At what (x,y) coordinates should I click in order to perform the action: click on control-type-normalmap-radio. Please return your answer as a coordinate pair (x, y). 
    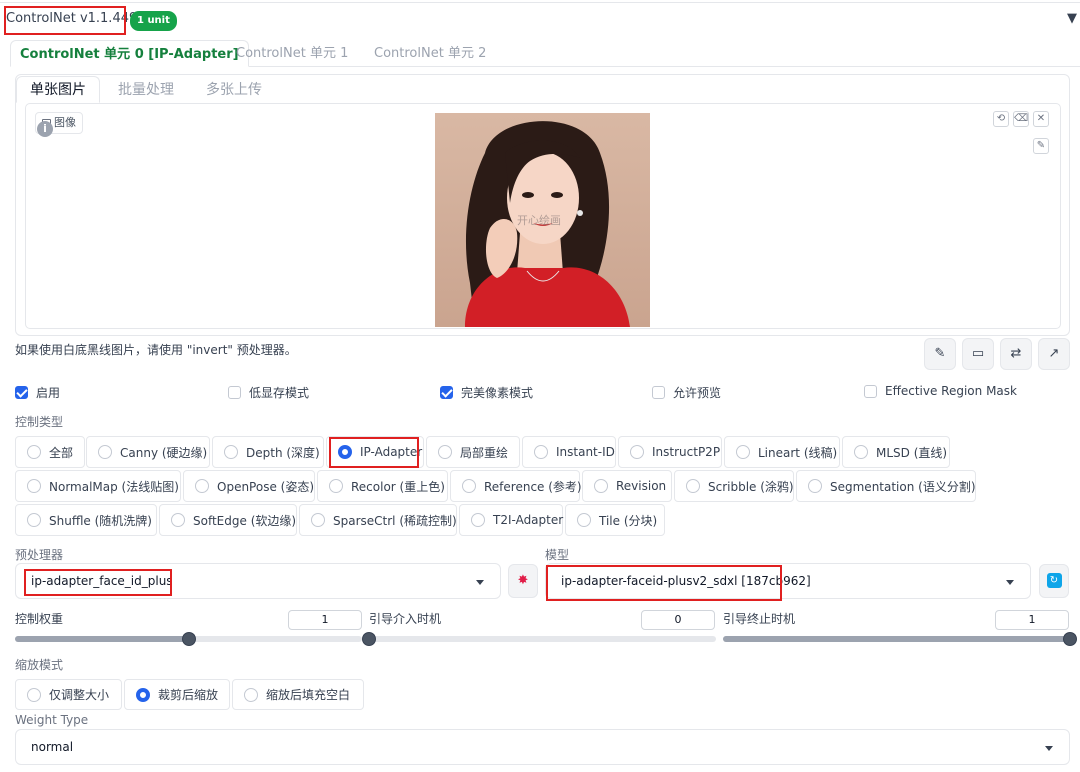
    Looking at the image, I should click on (34, 486).